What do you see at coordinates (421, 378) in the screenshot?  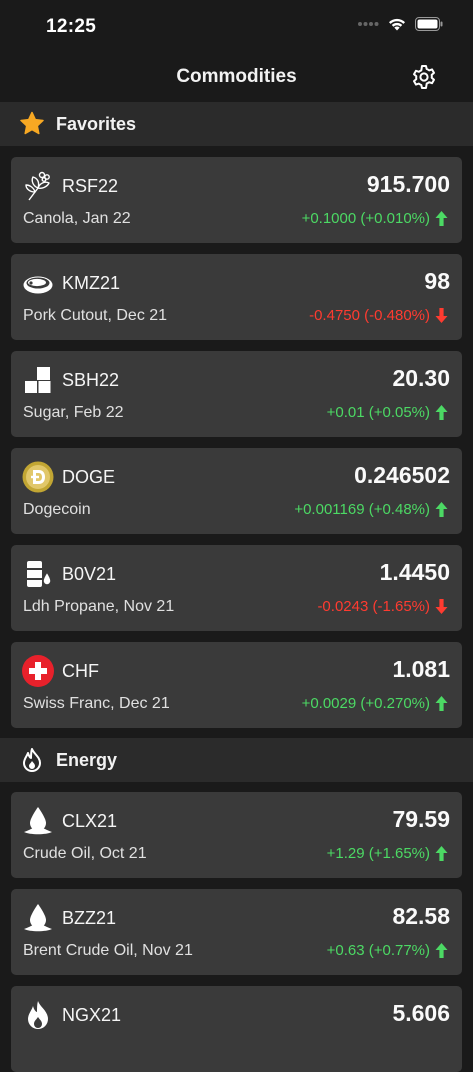 I see `card-price: 20.30` at bounding box center [421, 378].